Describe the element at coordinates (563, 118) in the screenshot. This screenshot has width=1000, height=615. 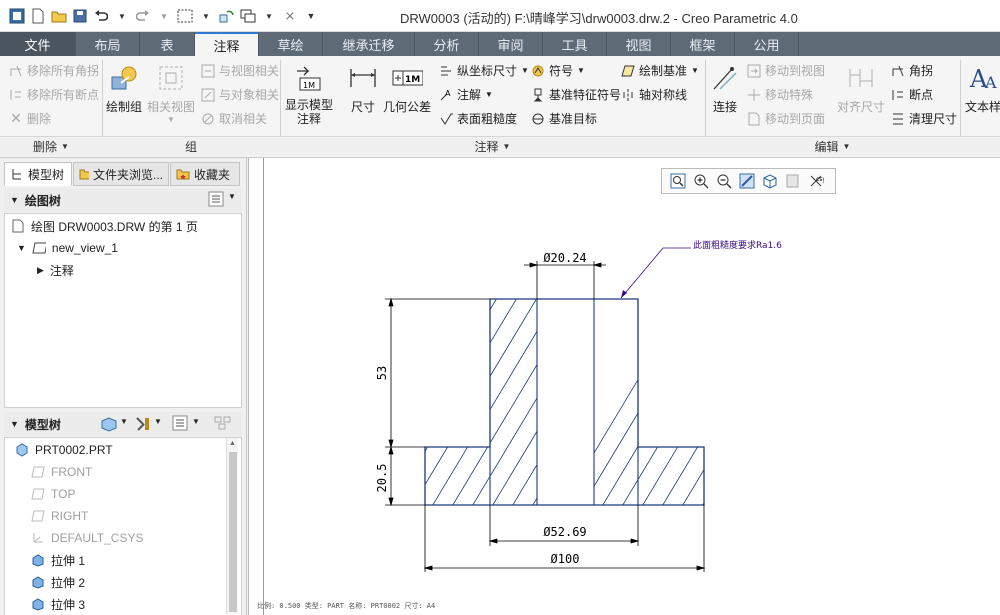
I see `datum-target-button: 基准目标` at that location.